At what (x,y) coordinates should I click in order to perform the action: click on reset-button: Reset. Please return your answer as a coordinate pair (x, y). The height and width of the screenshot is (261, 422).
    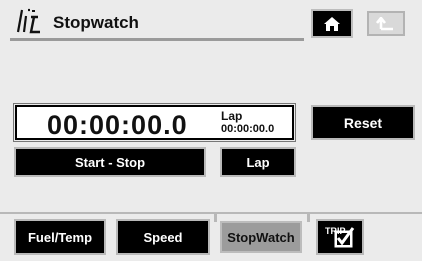
    Looking at the image, I should click on (363, 122).